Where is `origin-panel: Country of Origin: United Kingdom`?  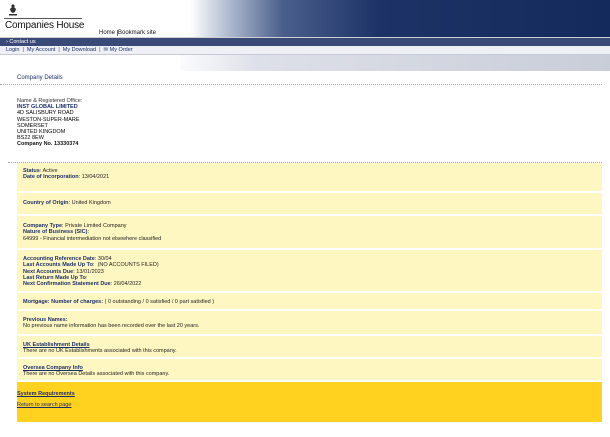
origin-panel: Country of Origin: United Kingdom is located at coordinates (309, 204).